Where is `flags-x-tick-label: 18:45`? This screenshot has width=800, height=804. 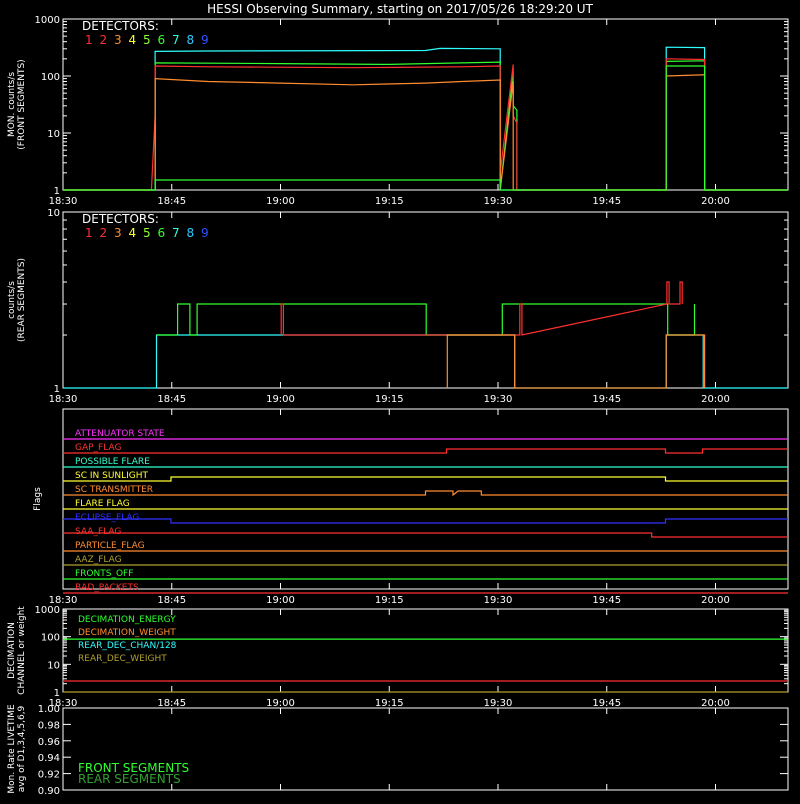
flags-x-tick-label: 18:45 is located at coordinates (171, 600).